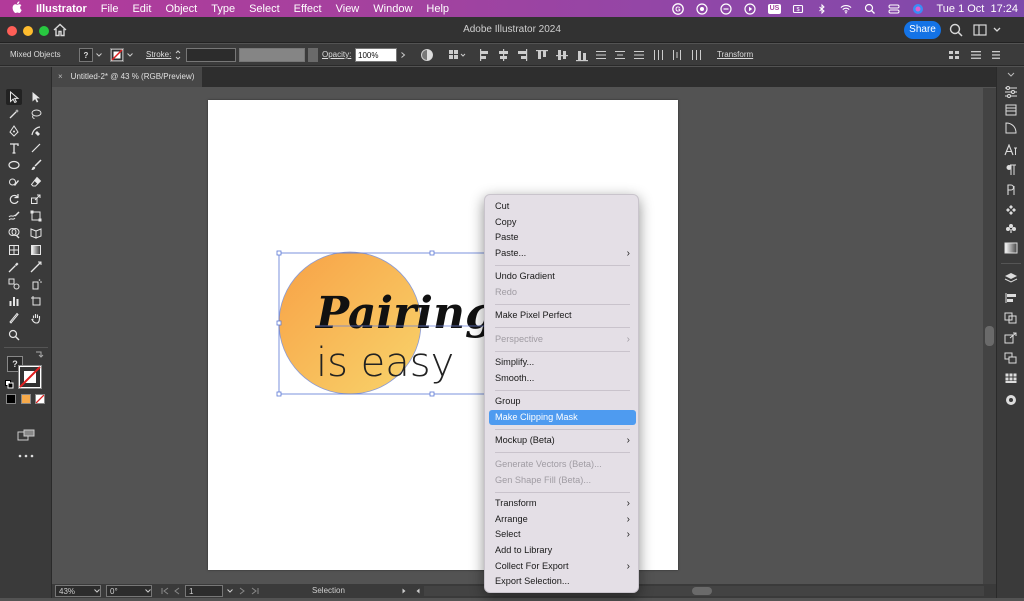 The width and height of the screenshot is (1024, 601). I want to click on previous-artboard-icon, so click(177, 591).